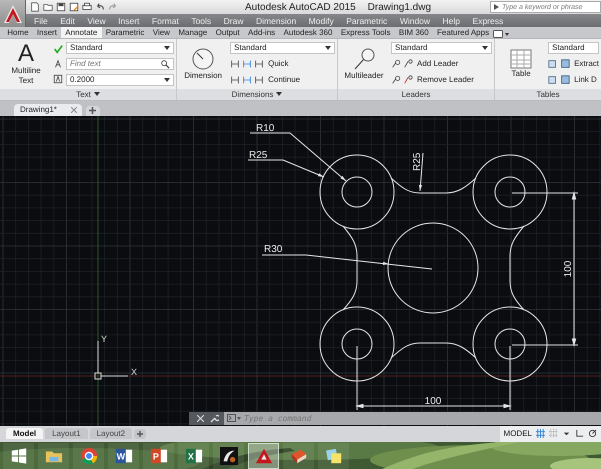  Describe the element at coordinates (445, 79) in the screenshot. I see `tool-button: Remove Leader` at that location.